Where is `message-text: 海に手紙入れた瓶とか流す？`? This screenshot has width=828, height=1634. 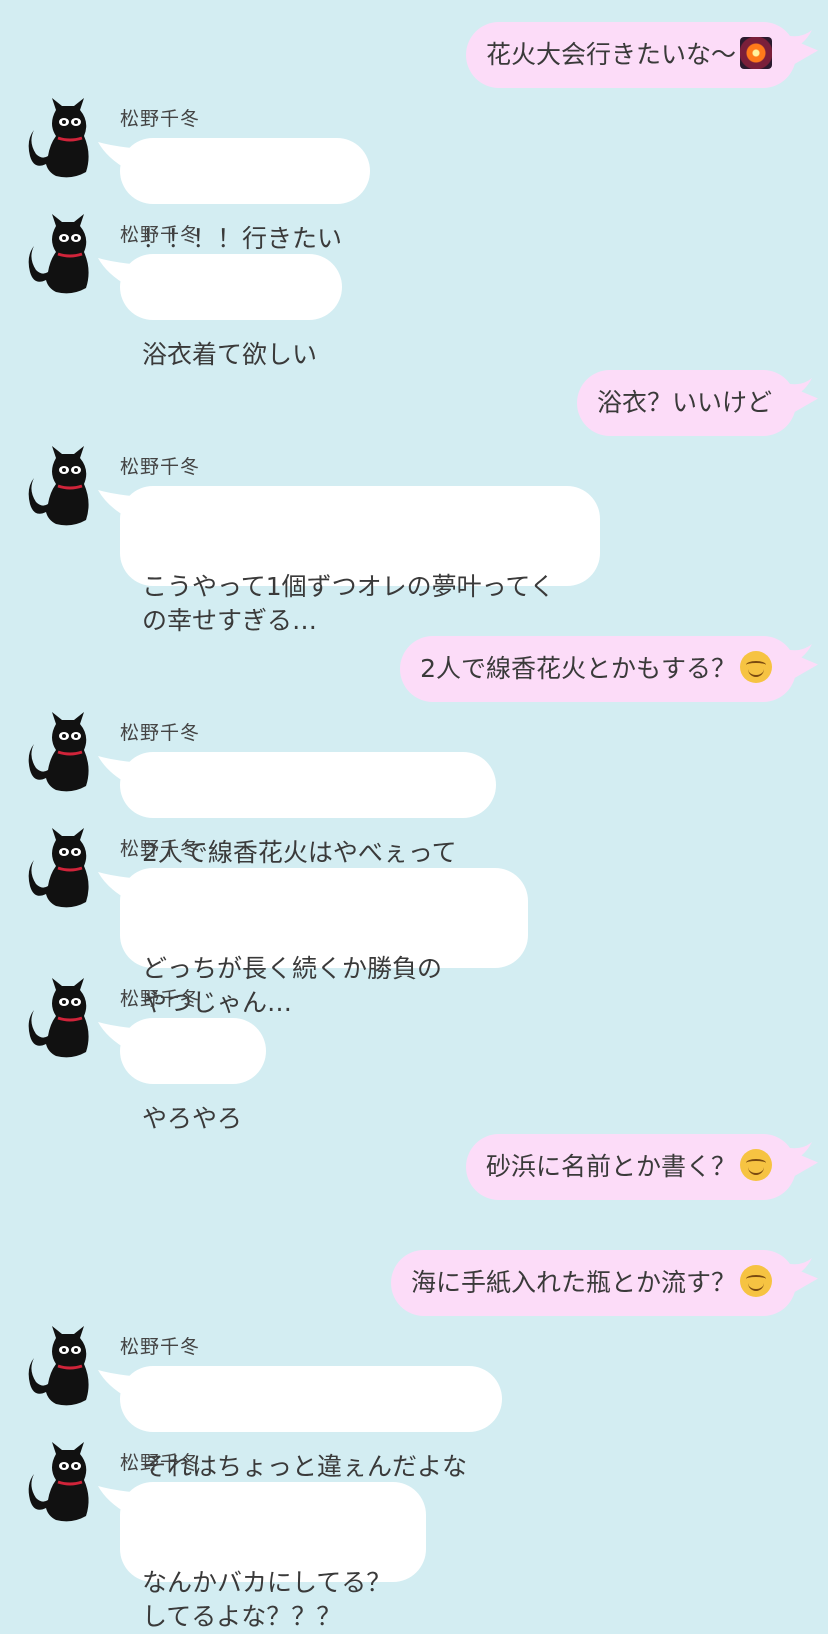
message-text: 海に手紙入れた瓶とか流す？ is located at coordinates (573, 1282).